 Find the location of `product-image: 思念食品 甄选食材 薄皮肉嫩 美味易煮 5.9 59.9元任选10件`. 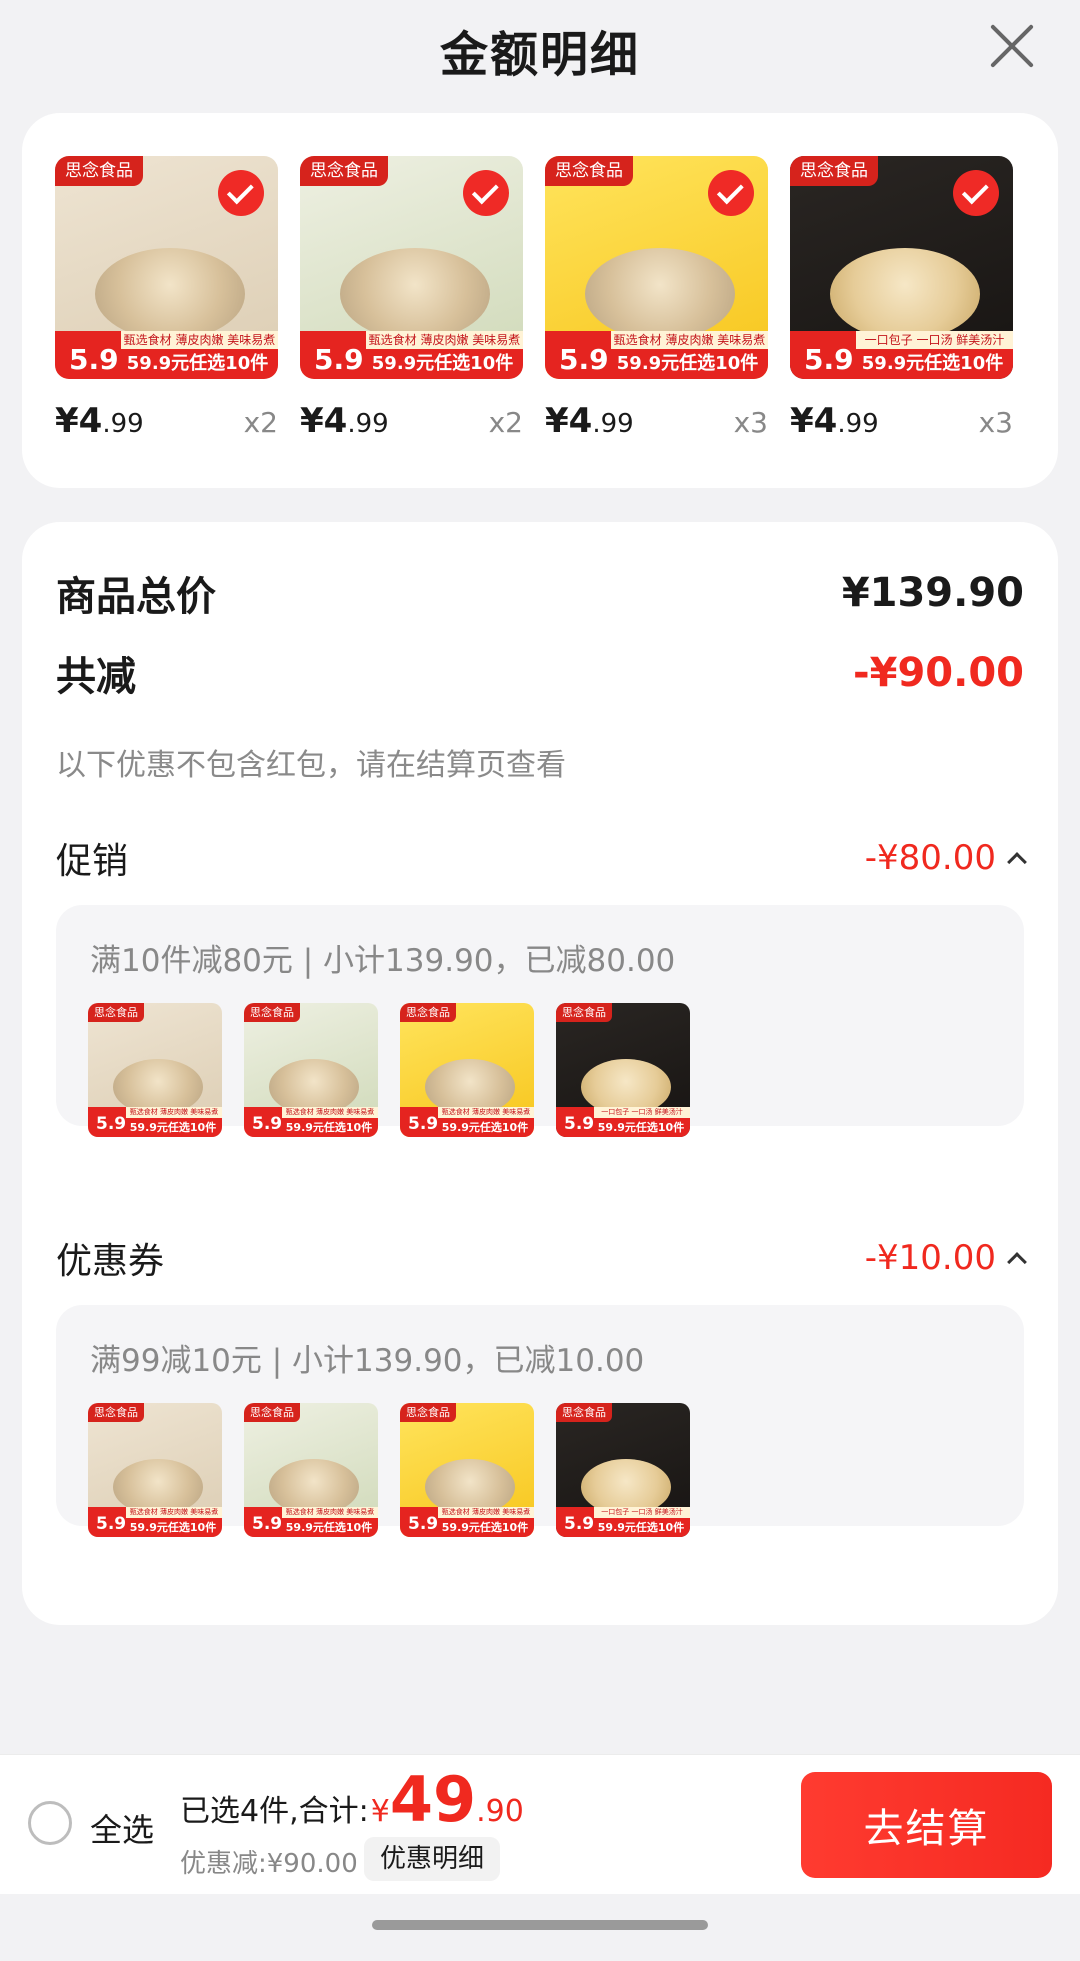

product-image: 思念食品 甄选食材 薄皮肉嫩 美味易煮 5.9 59.9元任选10件 is located at coordinates (656, 267).